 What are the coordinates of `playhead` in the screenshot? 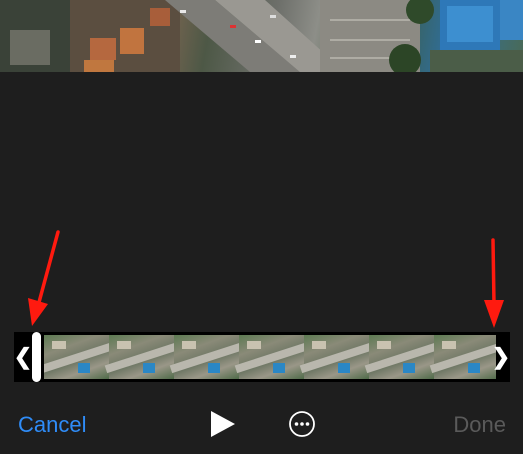 It's located at (36, 357).